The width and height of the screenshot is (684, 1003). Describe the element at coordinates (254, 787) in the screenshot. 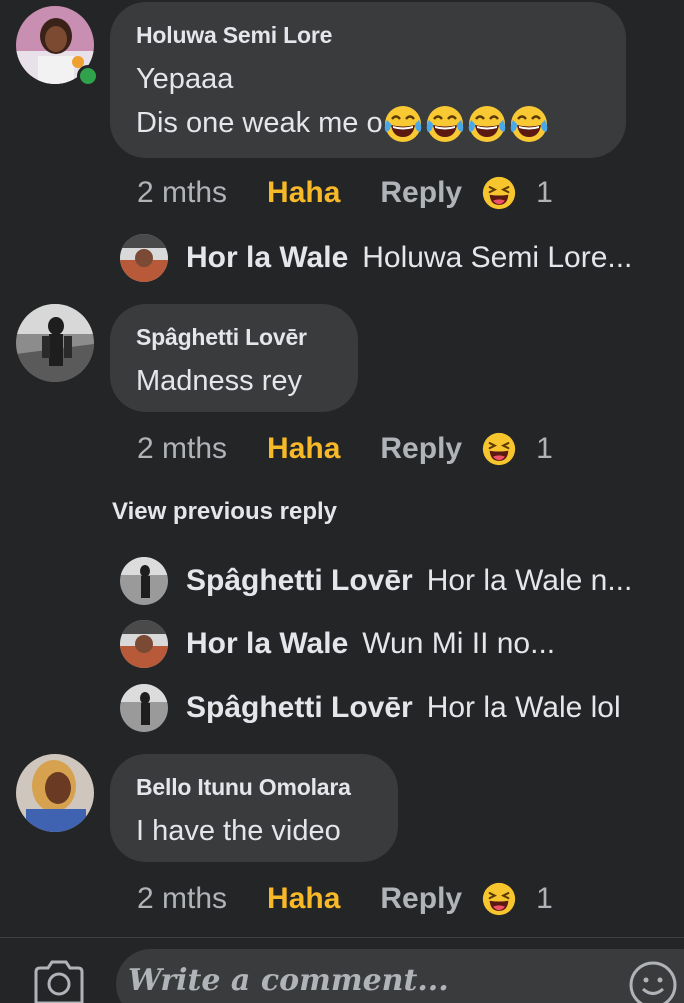

I see `comment-author: Bello Itunu Omolara` at that location.